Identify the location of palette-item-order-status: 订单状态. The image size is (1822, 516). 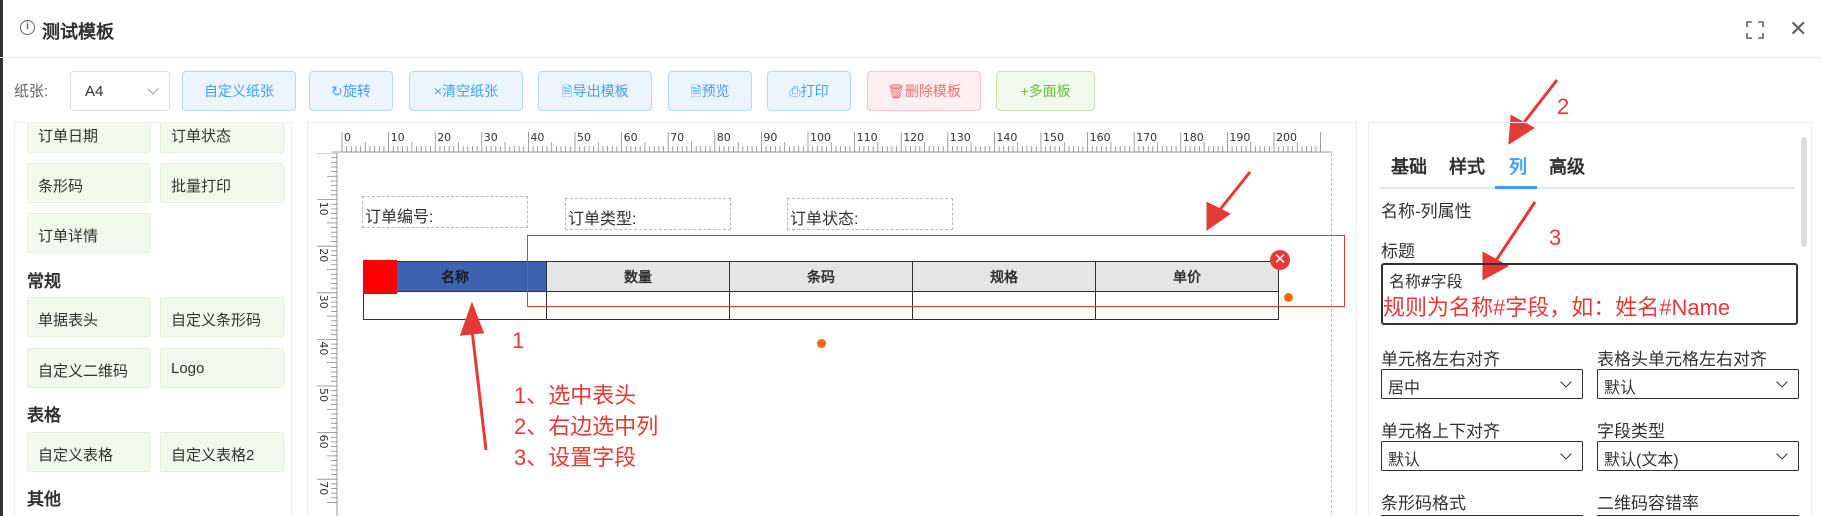
(222, 138).